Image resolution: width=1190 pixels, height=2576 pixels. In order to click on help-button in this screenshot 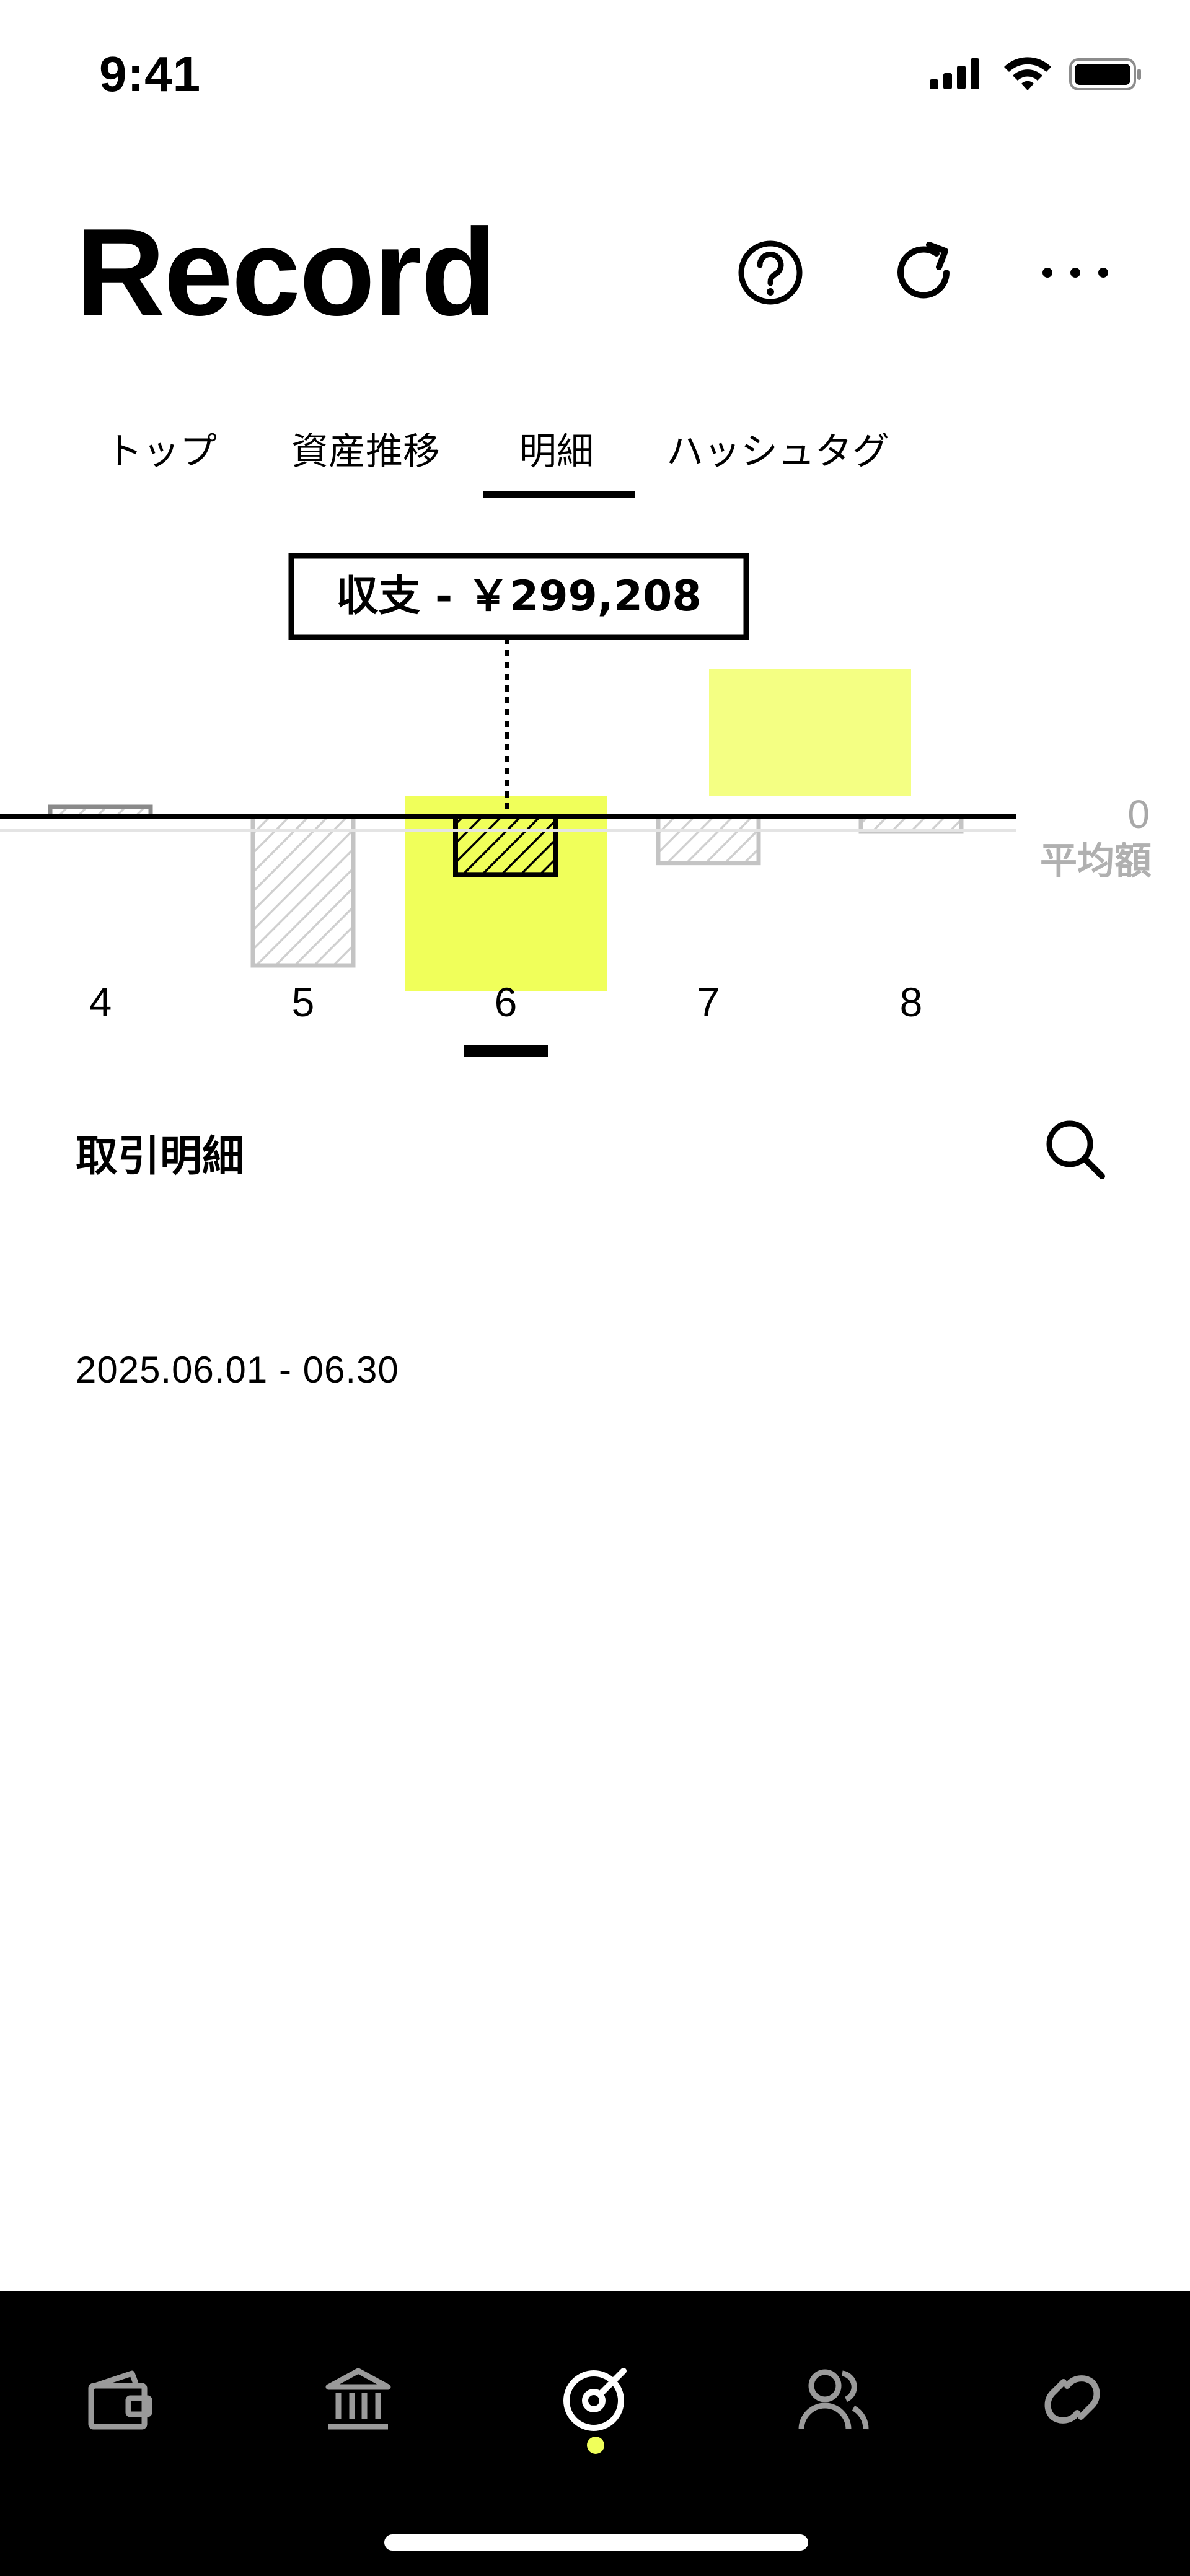, I will do `click(770, 273)`.